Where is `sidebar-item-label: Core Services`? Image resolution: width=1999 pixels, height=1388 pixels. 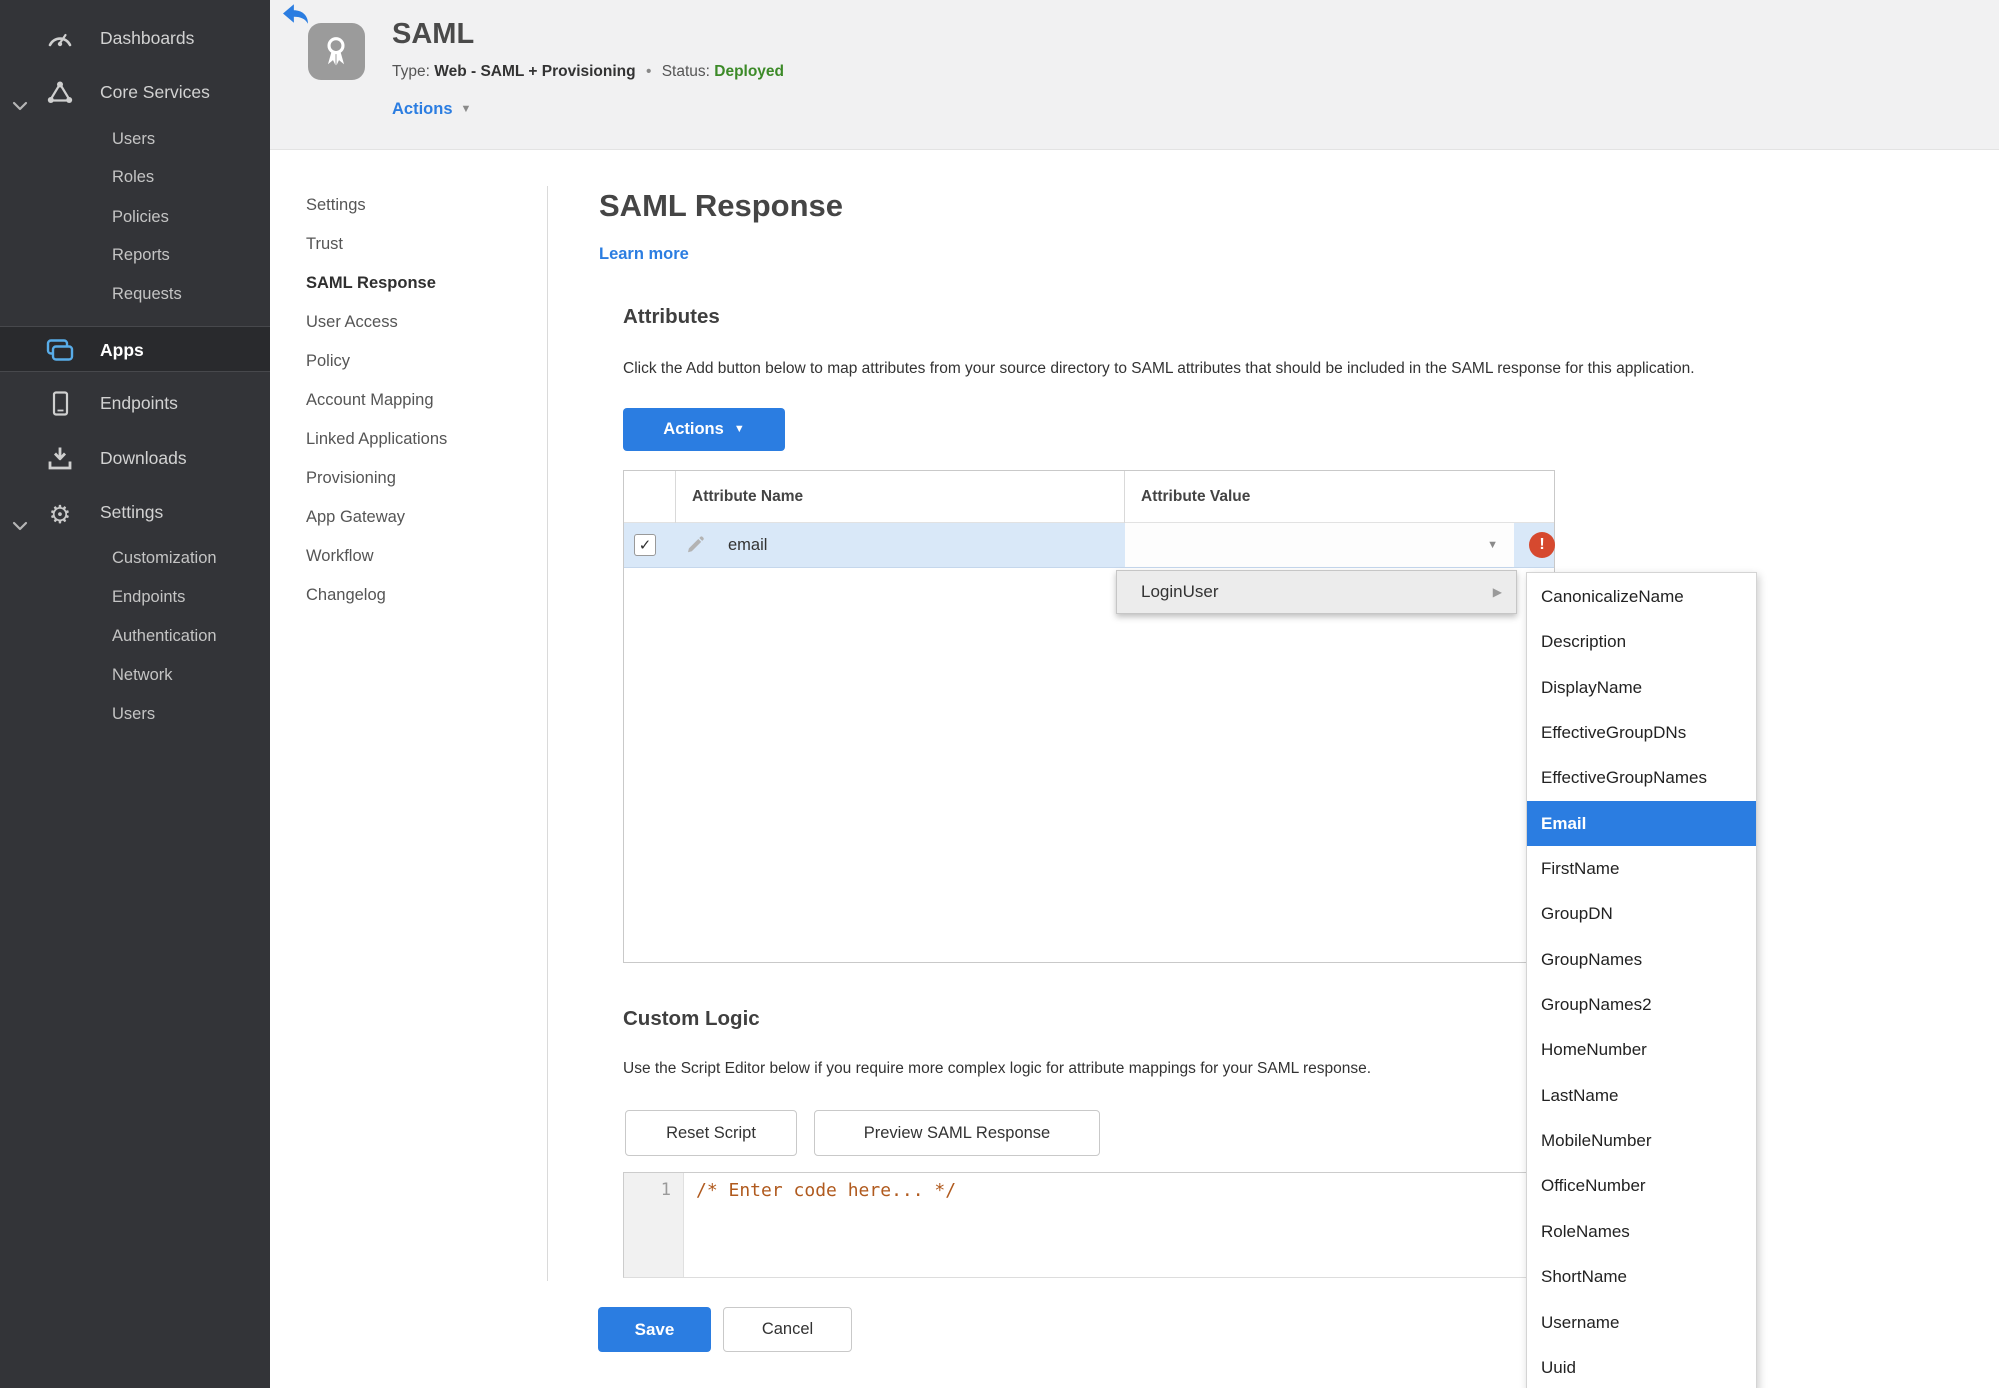
sidebar-item-label: Core Services is located at coordinates (155, 92).